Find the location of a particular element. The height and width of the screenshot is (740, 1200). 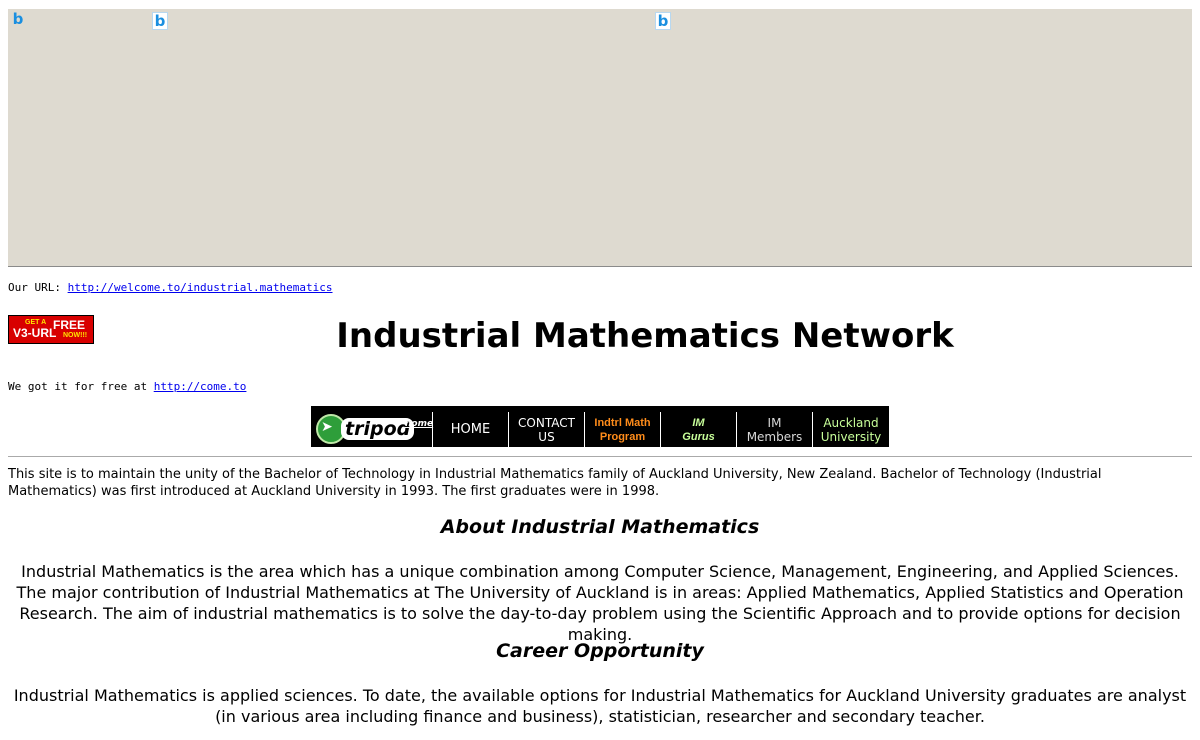

nav-contact-label: CONTACT US is located at coordinates (546, 430).